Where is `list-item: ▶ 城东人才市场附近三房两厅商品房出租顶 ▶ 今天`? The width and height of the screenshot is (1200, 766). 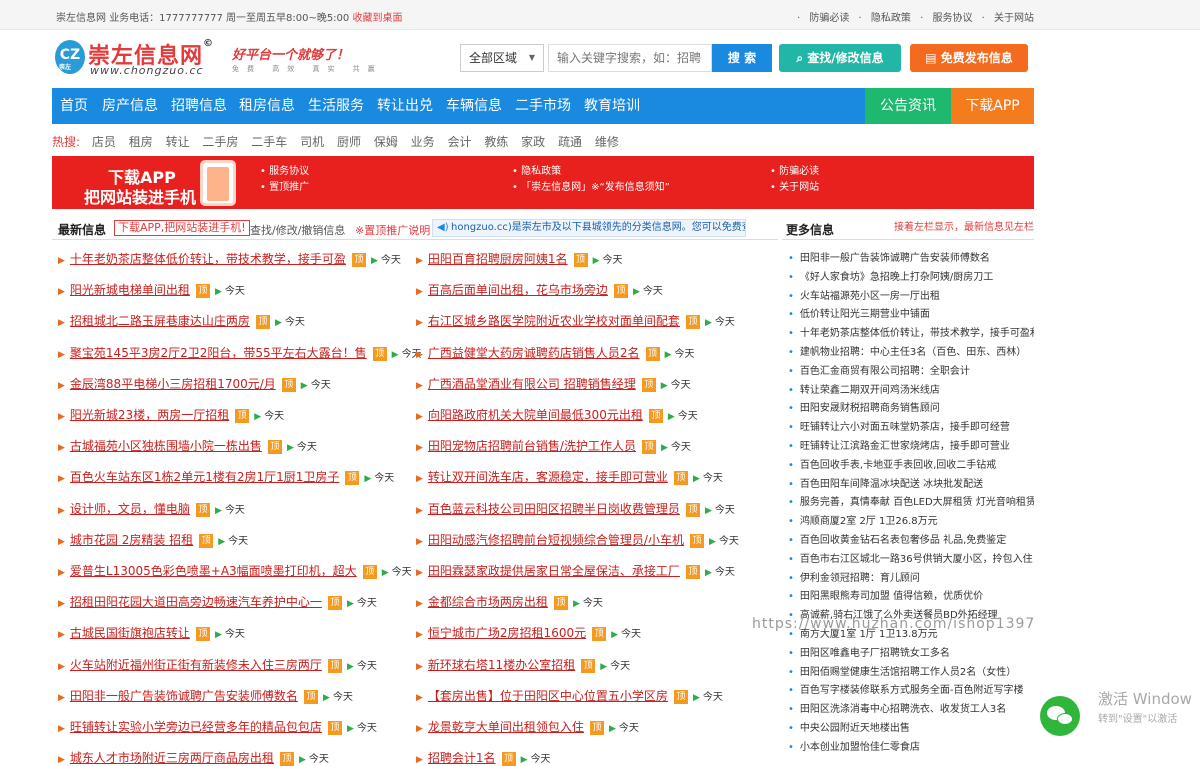
list-item: ▶ 城东人才市场附近三房两厅商品房出租顶 ▶ 今天 is located at coordinates (193, 757).